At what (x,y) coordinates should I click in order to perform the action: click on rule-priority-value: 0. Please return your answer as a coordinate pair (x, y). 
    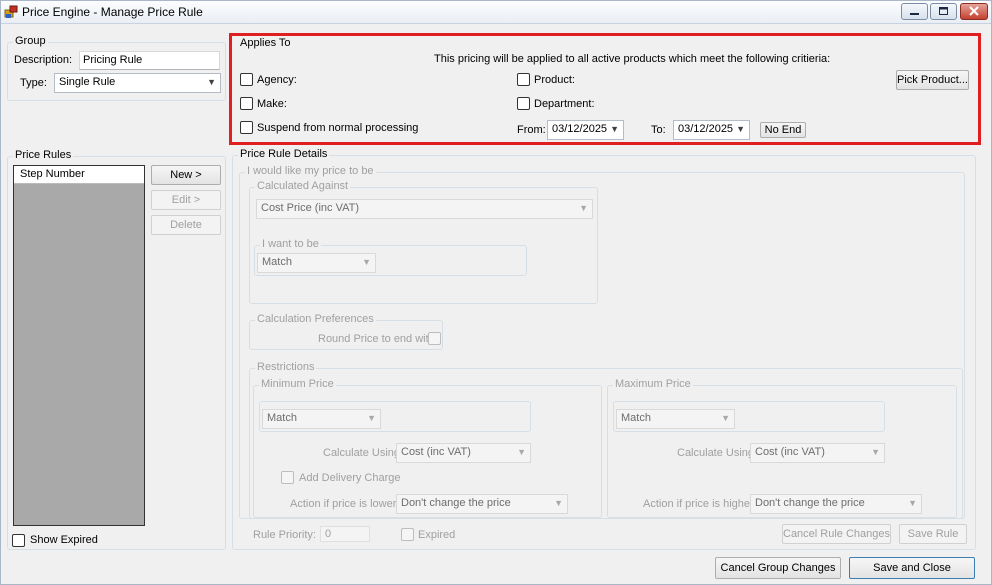
    Looking at the image, I should click on (328, 534).